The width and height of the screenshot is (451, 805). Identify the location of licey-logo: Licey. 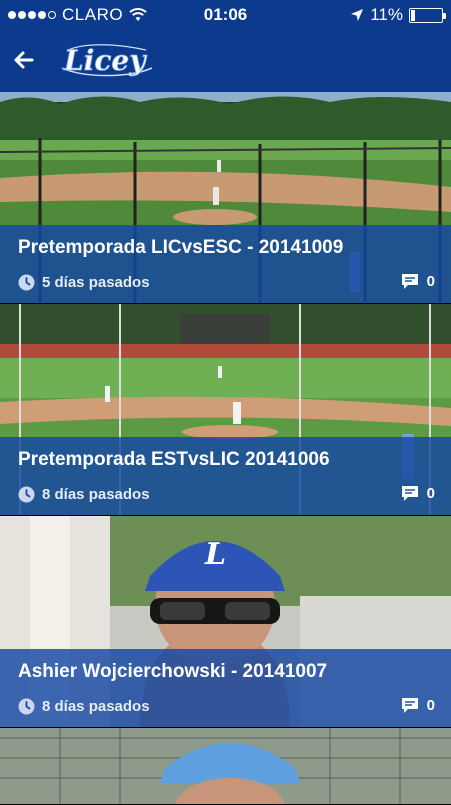
(106, 61).